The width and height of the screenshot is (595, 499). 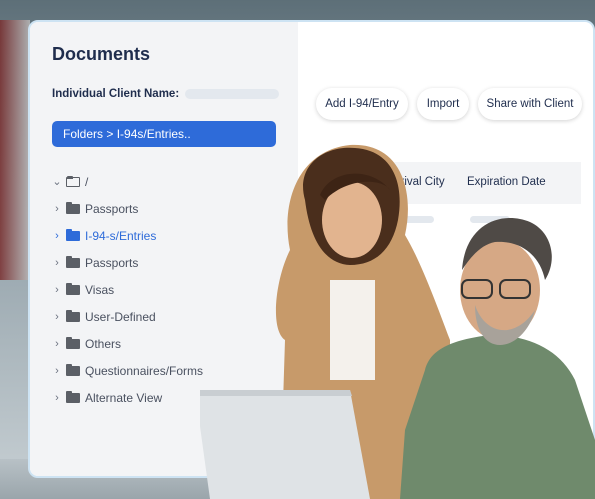 I want to click on client-name-row: Individual Client Name:, so click(x=166, y=94).